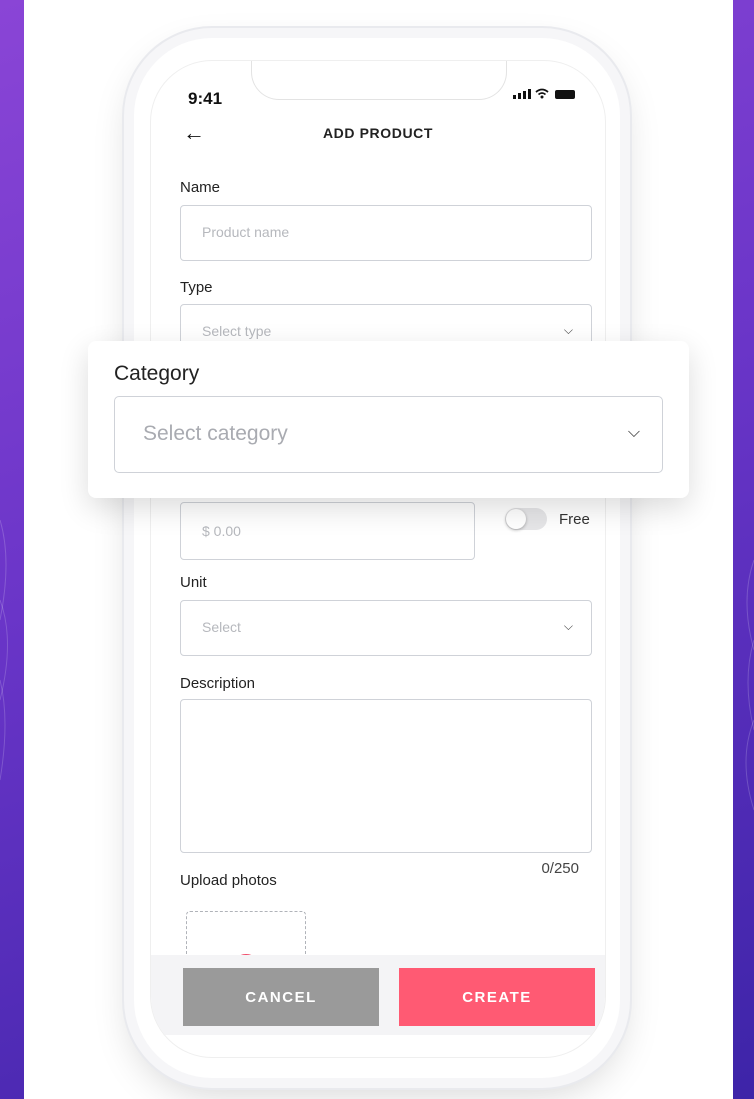 Image resolution: width=754 pixels, height=1099 pixels. What do you see at coordinates (157, 373) in the screenshot?
I see `category-label: Category` at bounding box center [157, 373].